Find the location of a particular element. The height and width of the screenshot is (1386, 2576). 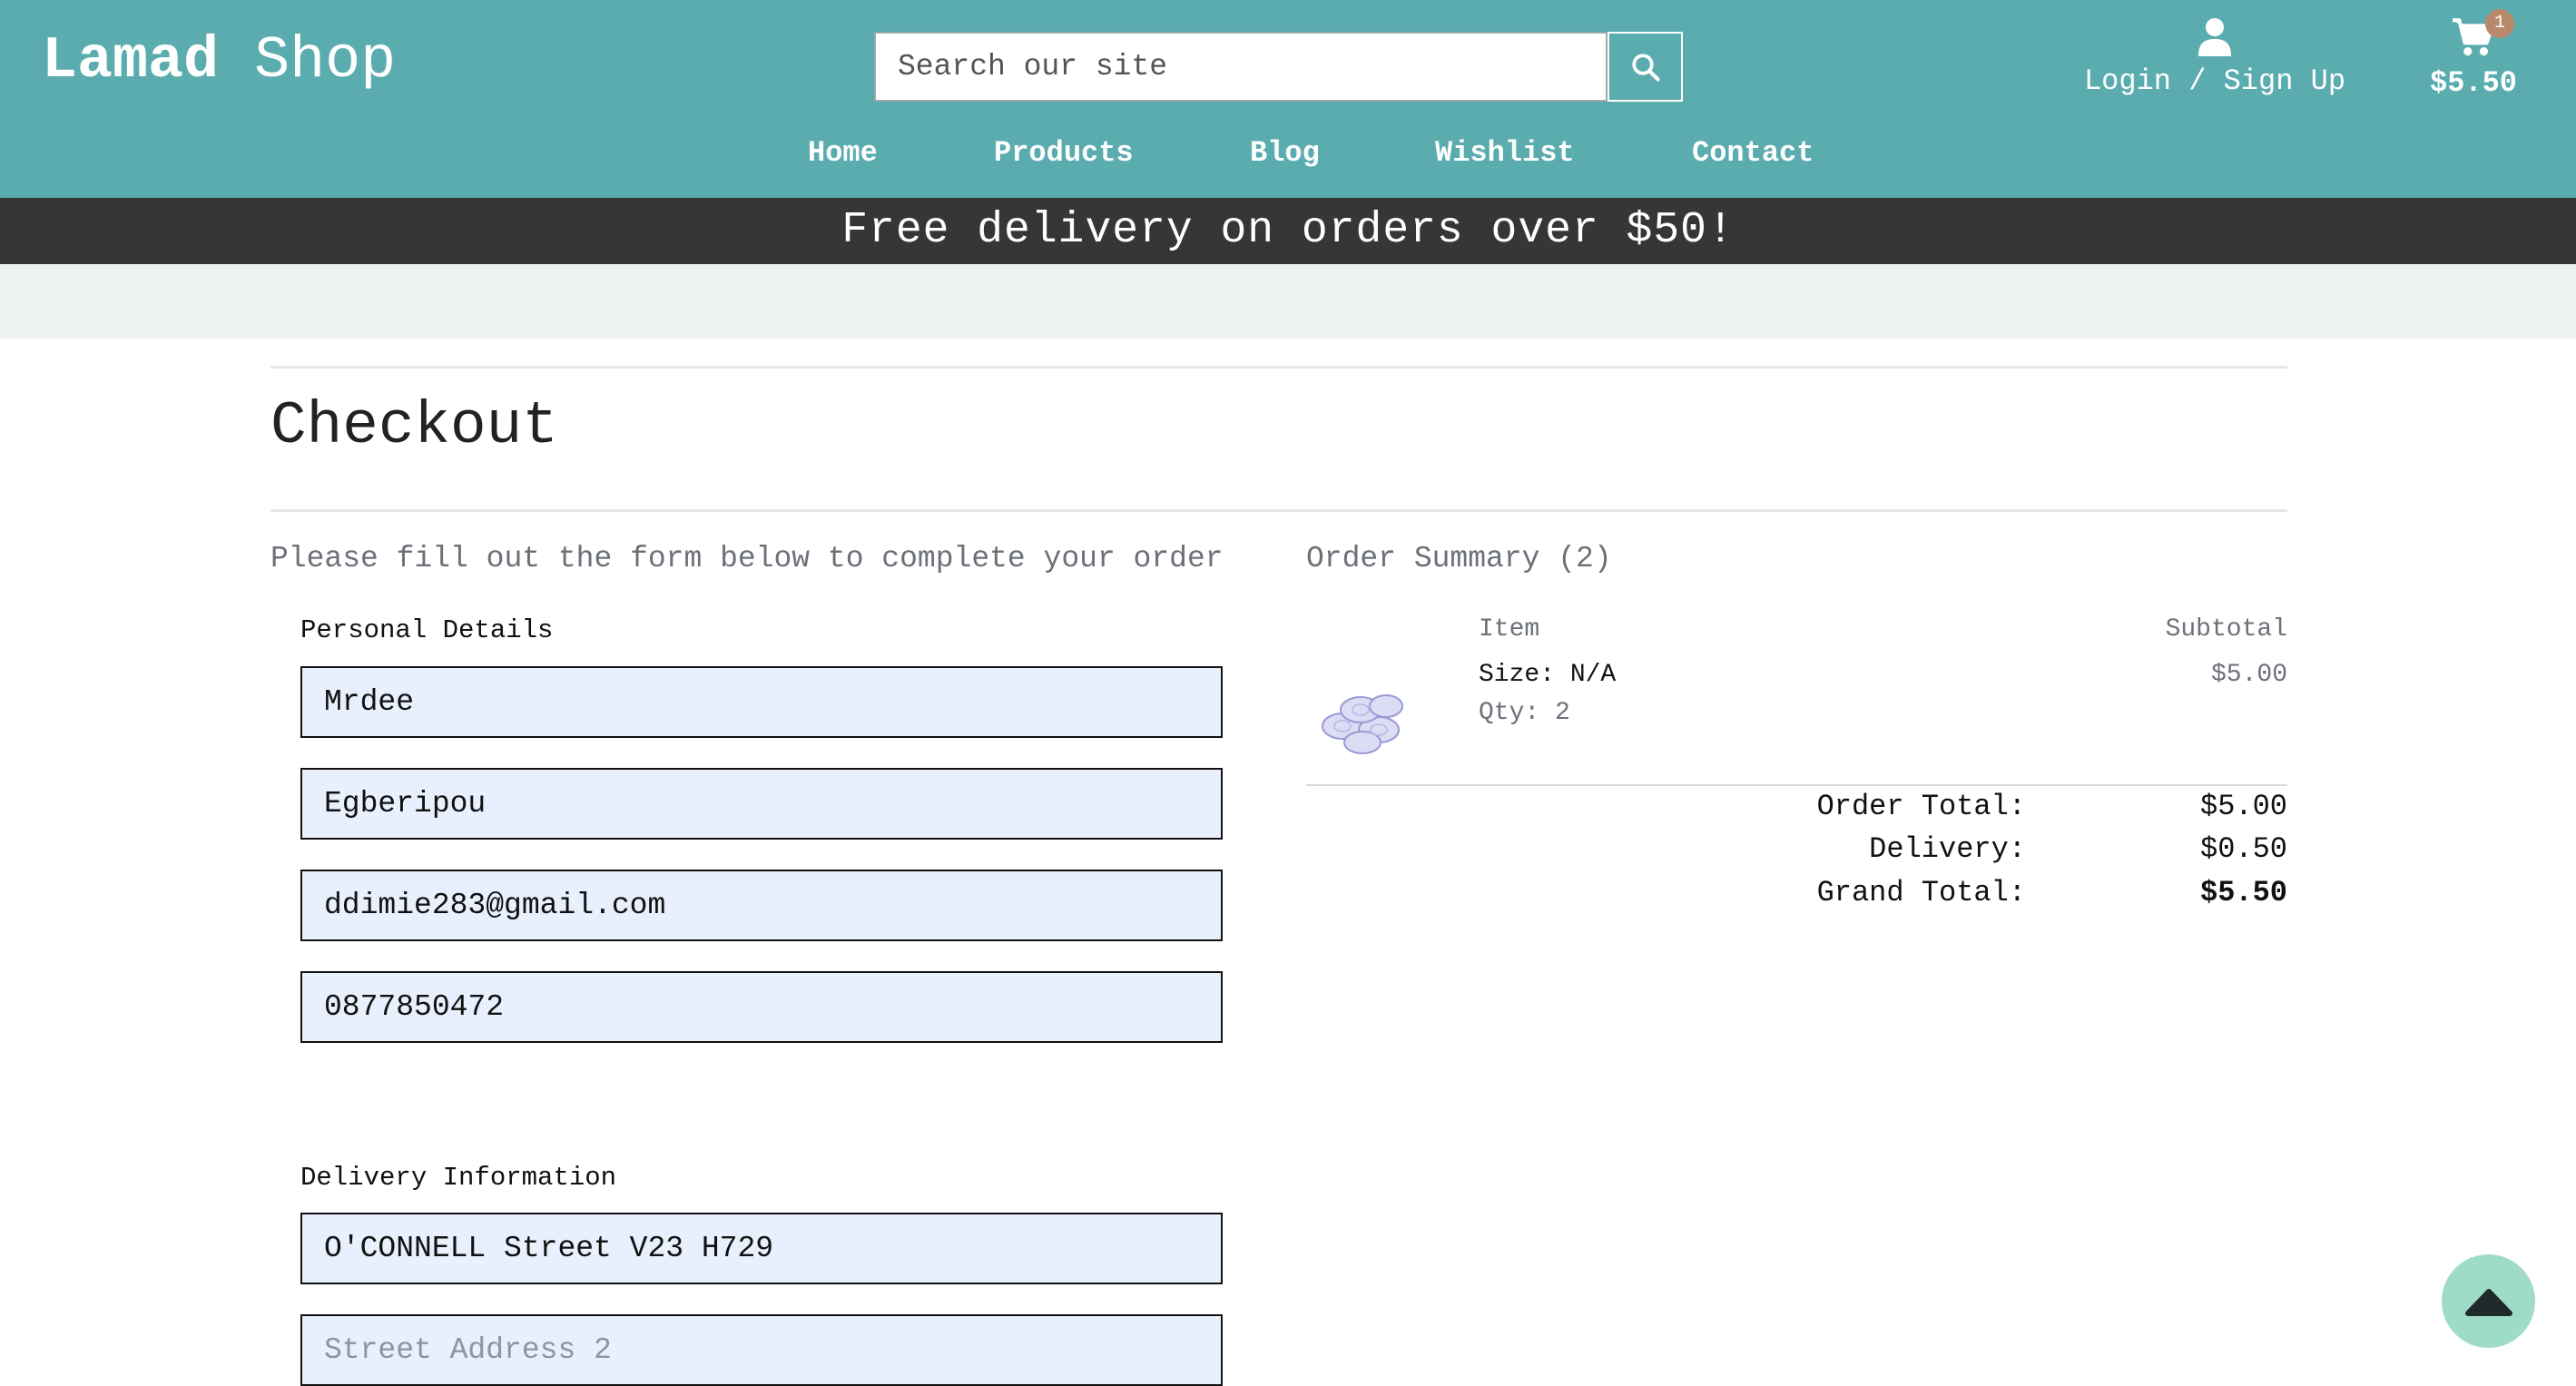

cart-count-badge: 1 is located at coordinates (2499, 23).